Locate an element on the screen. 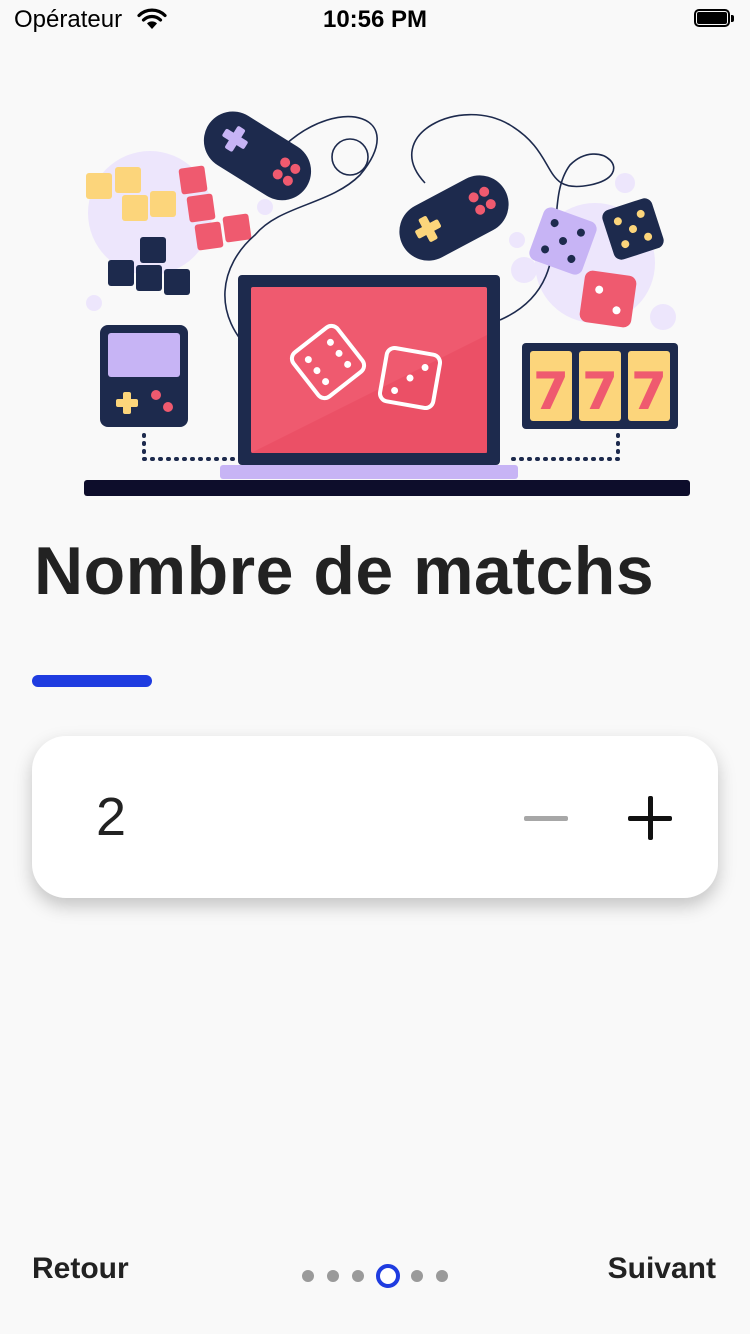 This screenshot has height=1334, width=750. page-title: Nombre de matchs is located at coordinates (344, 571).